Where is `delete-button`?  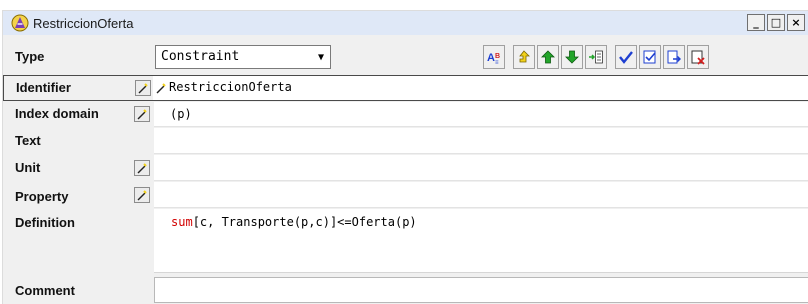
delete-button is located at coordinates (698, 57).